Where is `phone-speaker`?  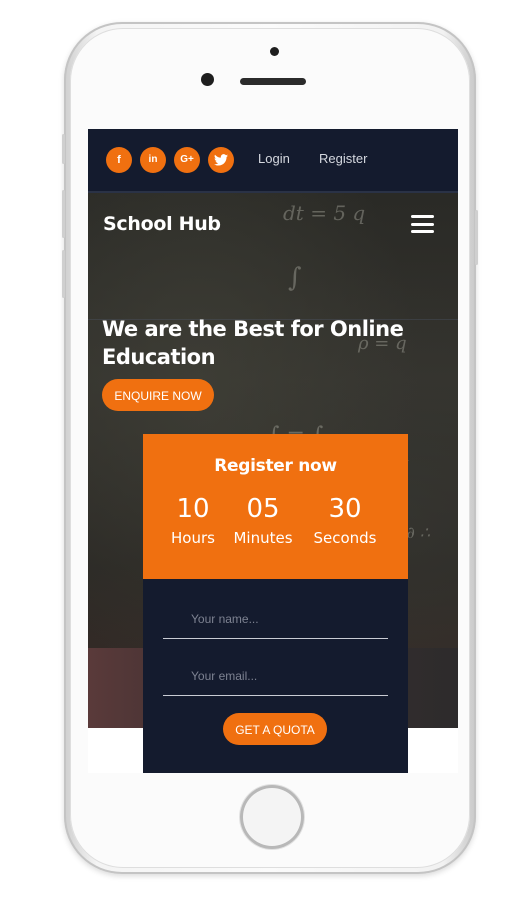
phone-speaker is located at coordinates (273, 81).